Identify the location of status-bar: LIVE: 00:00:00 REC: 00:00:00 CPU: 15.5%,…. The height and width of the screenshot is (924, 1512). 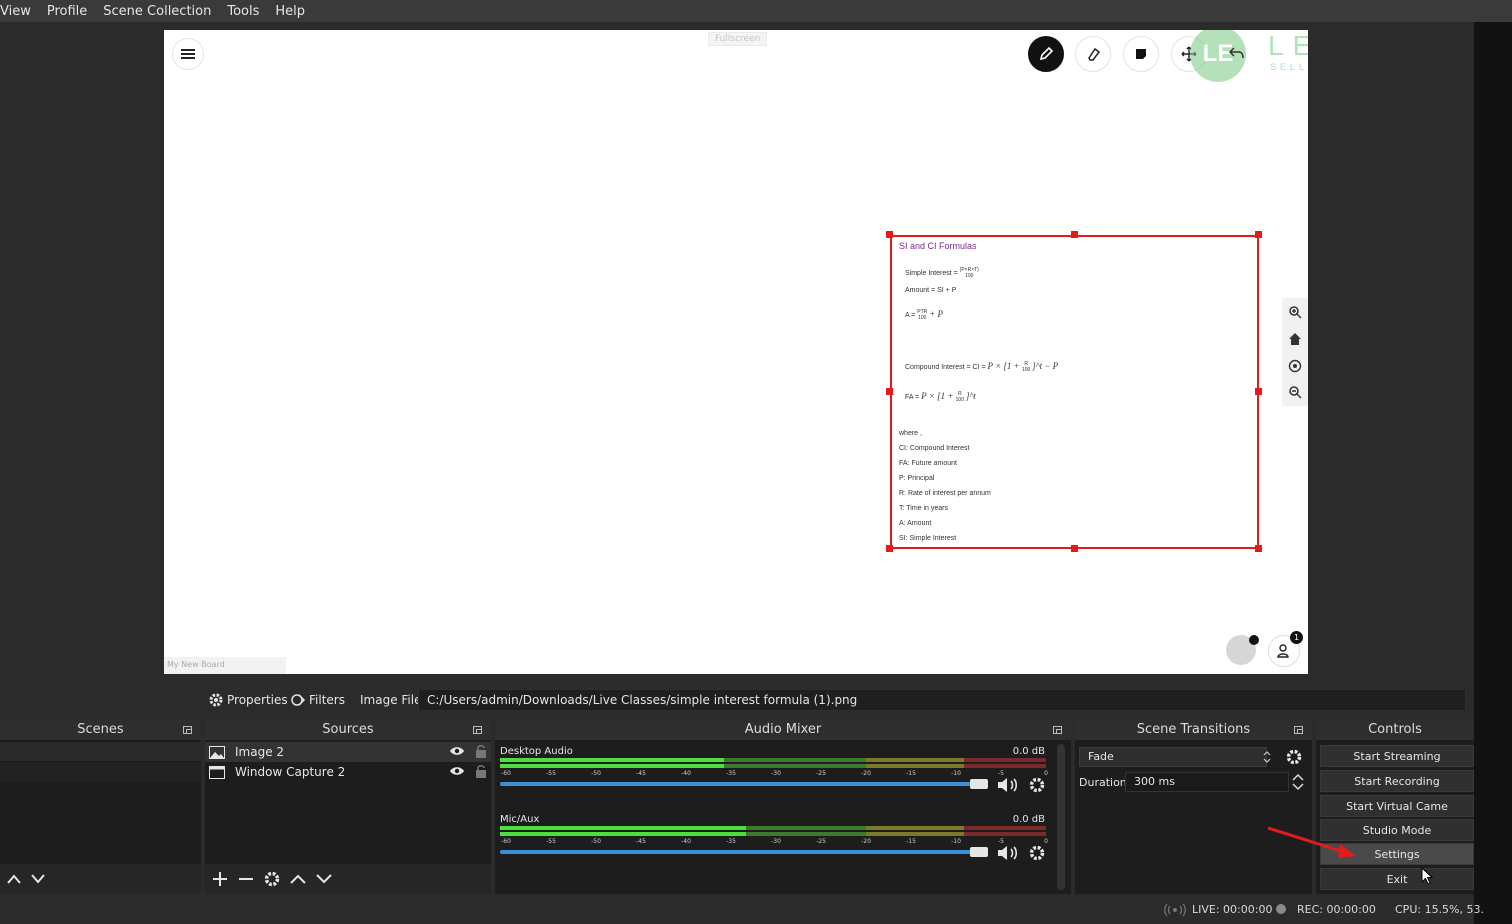
(742, 910).